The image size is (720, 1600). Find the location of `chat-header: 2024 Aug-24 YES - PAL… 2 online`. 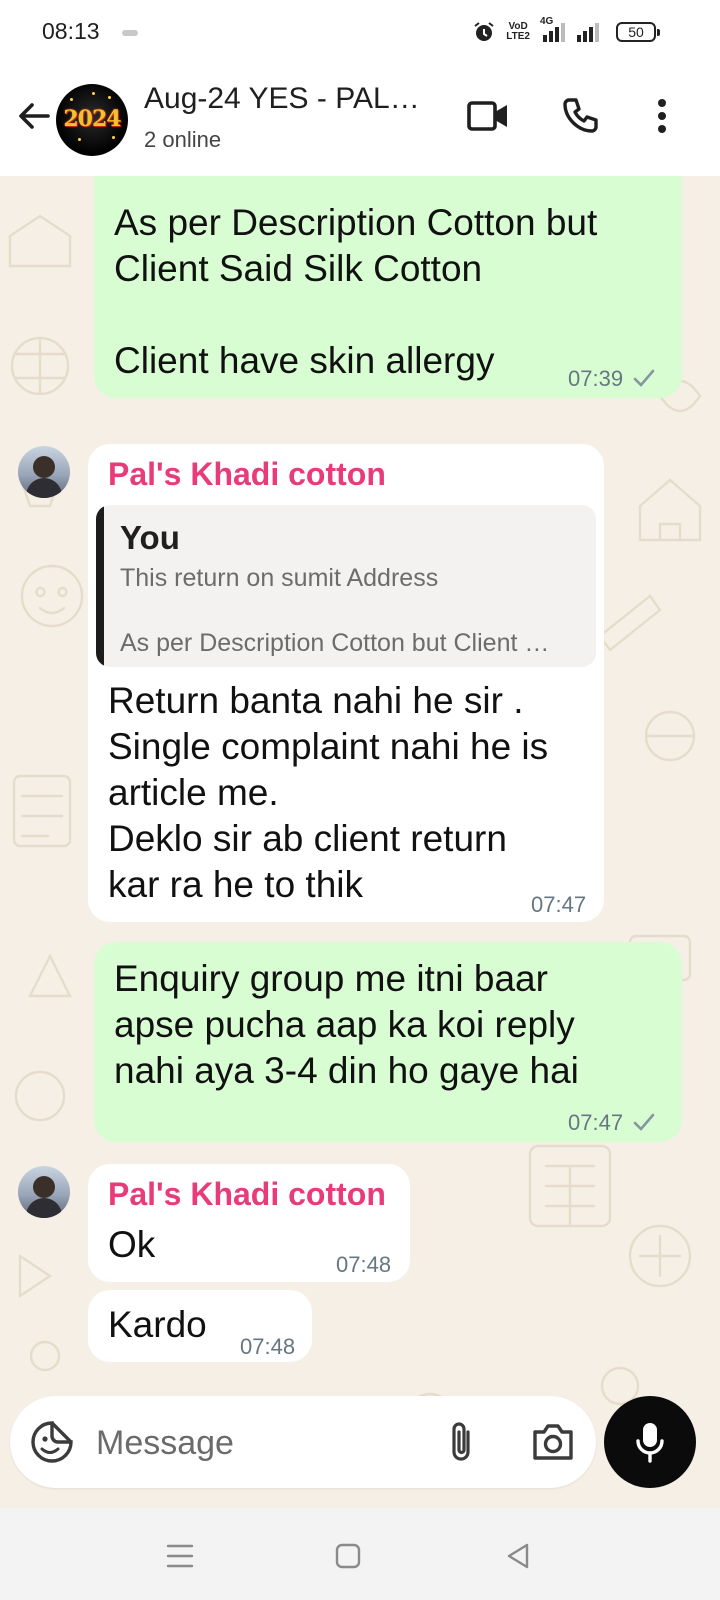

chat-header: 2024 Aug-24 YES - PAL… 2 online is located at coordinates (360, 120).